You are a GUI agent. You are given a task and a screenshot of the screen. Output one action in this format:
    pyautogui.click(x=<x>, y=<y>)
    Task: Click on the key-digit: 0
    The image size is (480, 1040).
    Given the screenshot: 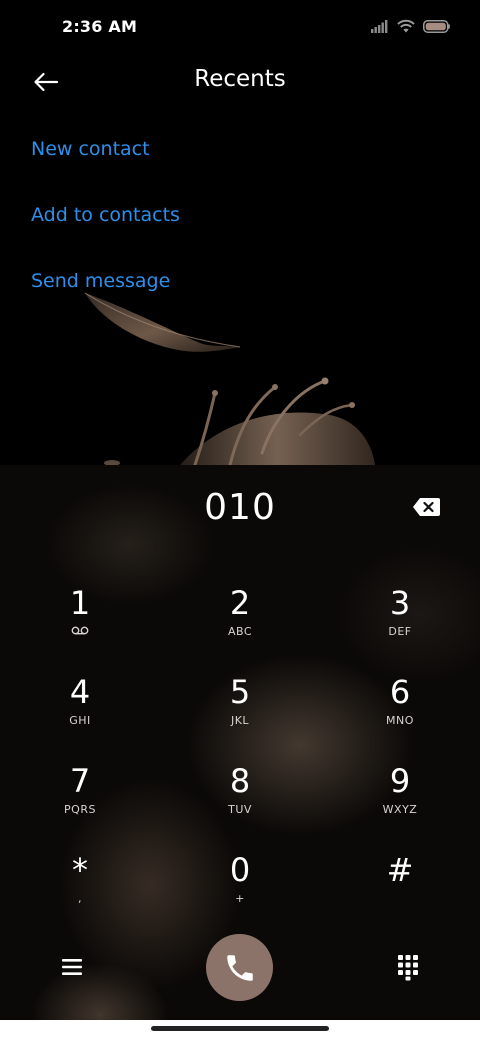 What is the action you would take?
    pyautogui.click(x=240, y=870)
    